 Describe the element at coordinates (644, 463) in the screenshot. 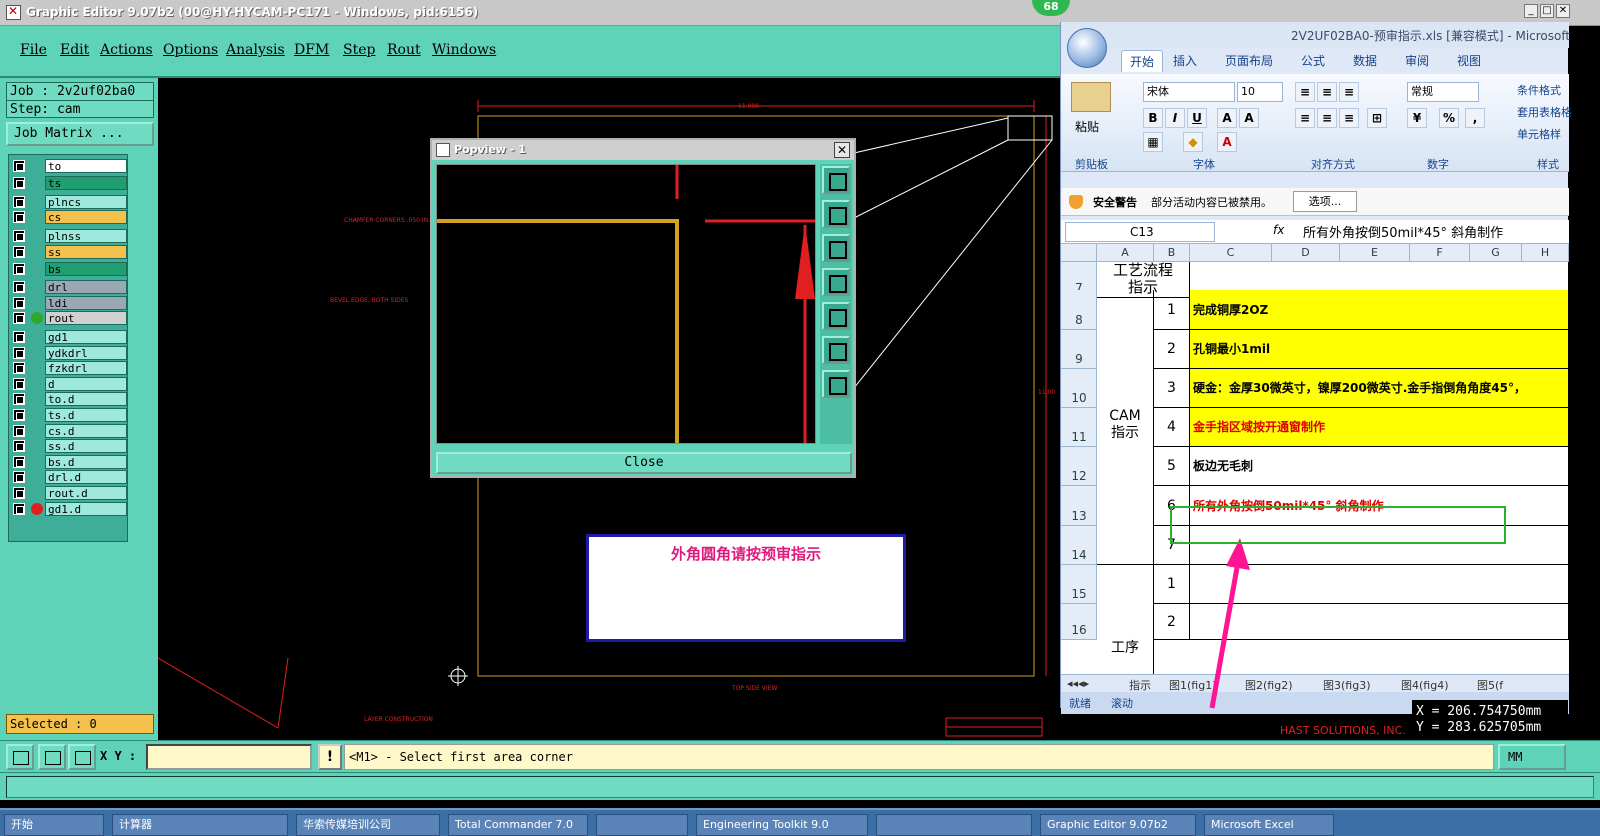

I see `popview-close-button: Close` at that location.